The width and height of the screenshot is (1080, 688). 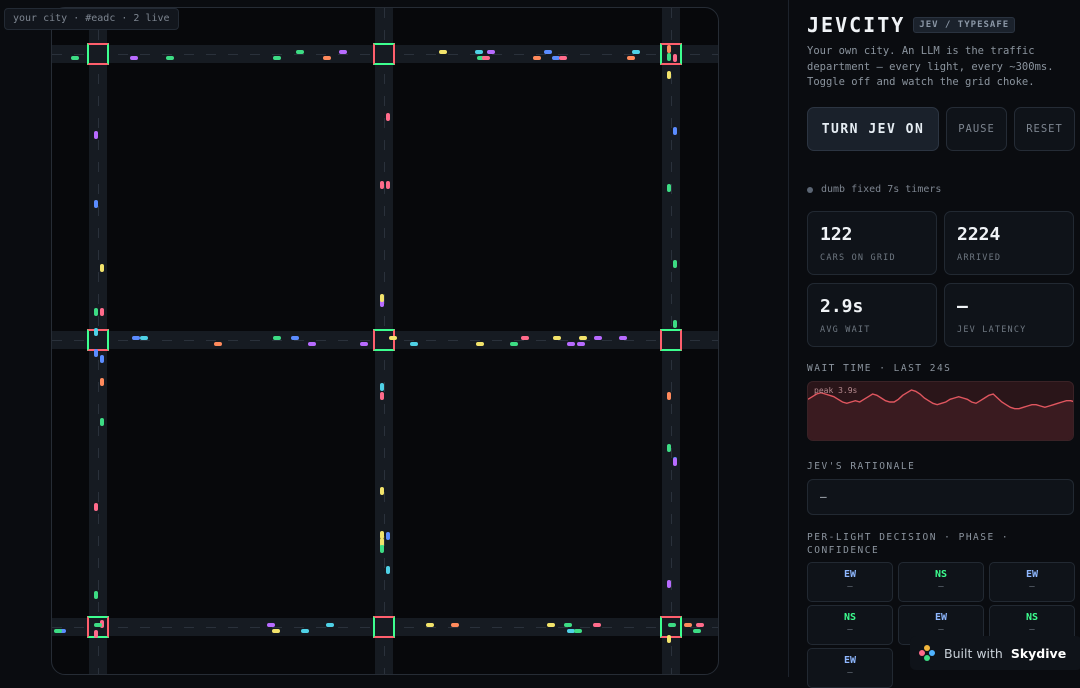 I want to click on decision-phase: NS, so click(x=850, y=617).